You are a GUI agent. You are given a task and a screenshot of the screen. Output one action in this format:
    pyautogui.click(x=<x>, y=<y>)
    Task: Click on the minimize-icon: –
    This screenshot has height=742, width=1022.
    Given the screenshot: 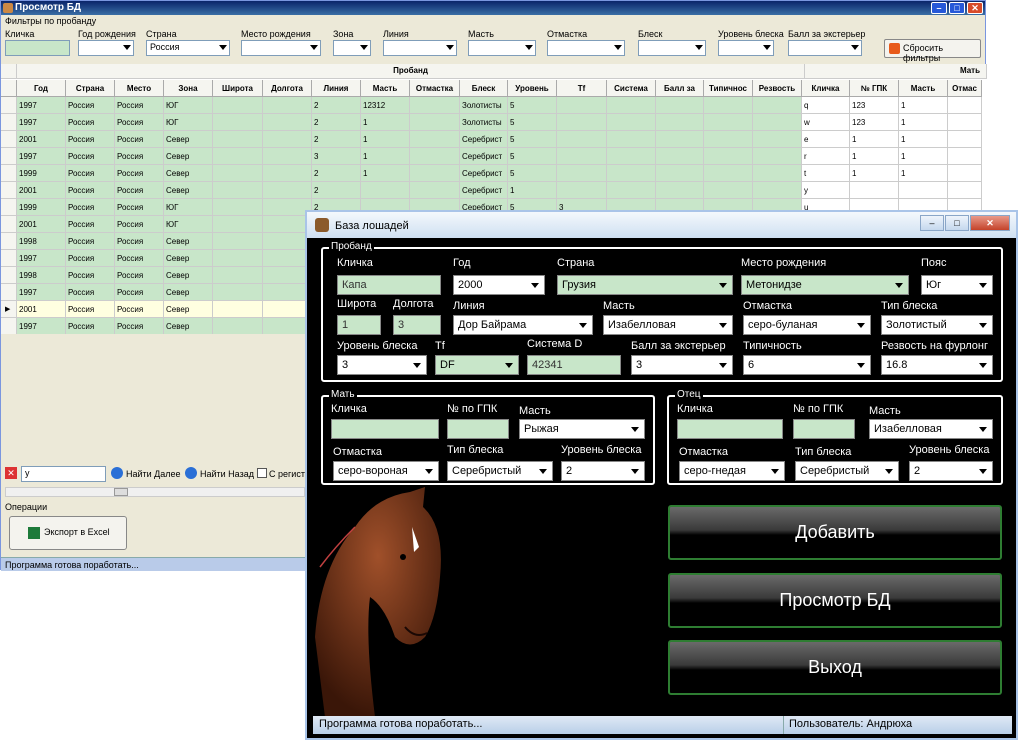 What is the action you would take?
    pyautogui.click(x=939, y=8)
    